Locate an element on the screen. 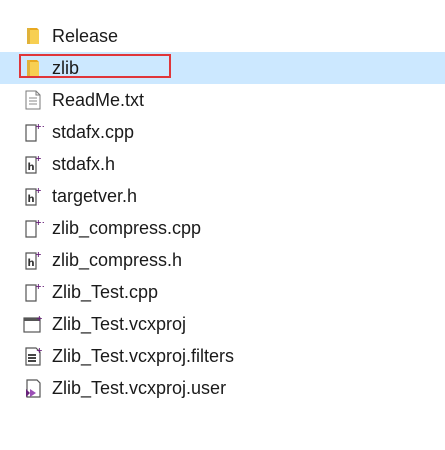 The width and height of the screenshot is (445, 450). user-file-icon is located at coordinates (33, 388).